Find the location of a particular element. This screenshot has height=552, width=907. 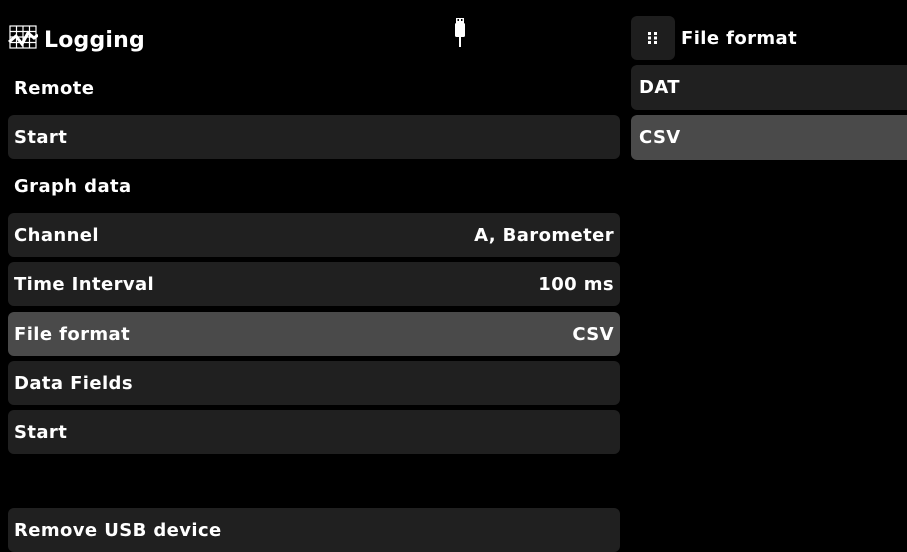

option-label: DAT is located at coordinates (659, 87).